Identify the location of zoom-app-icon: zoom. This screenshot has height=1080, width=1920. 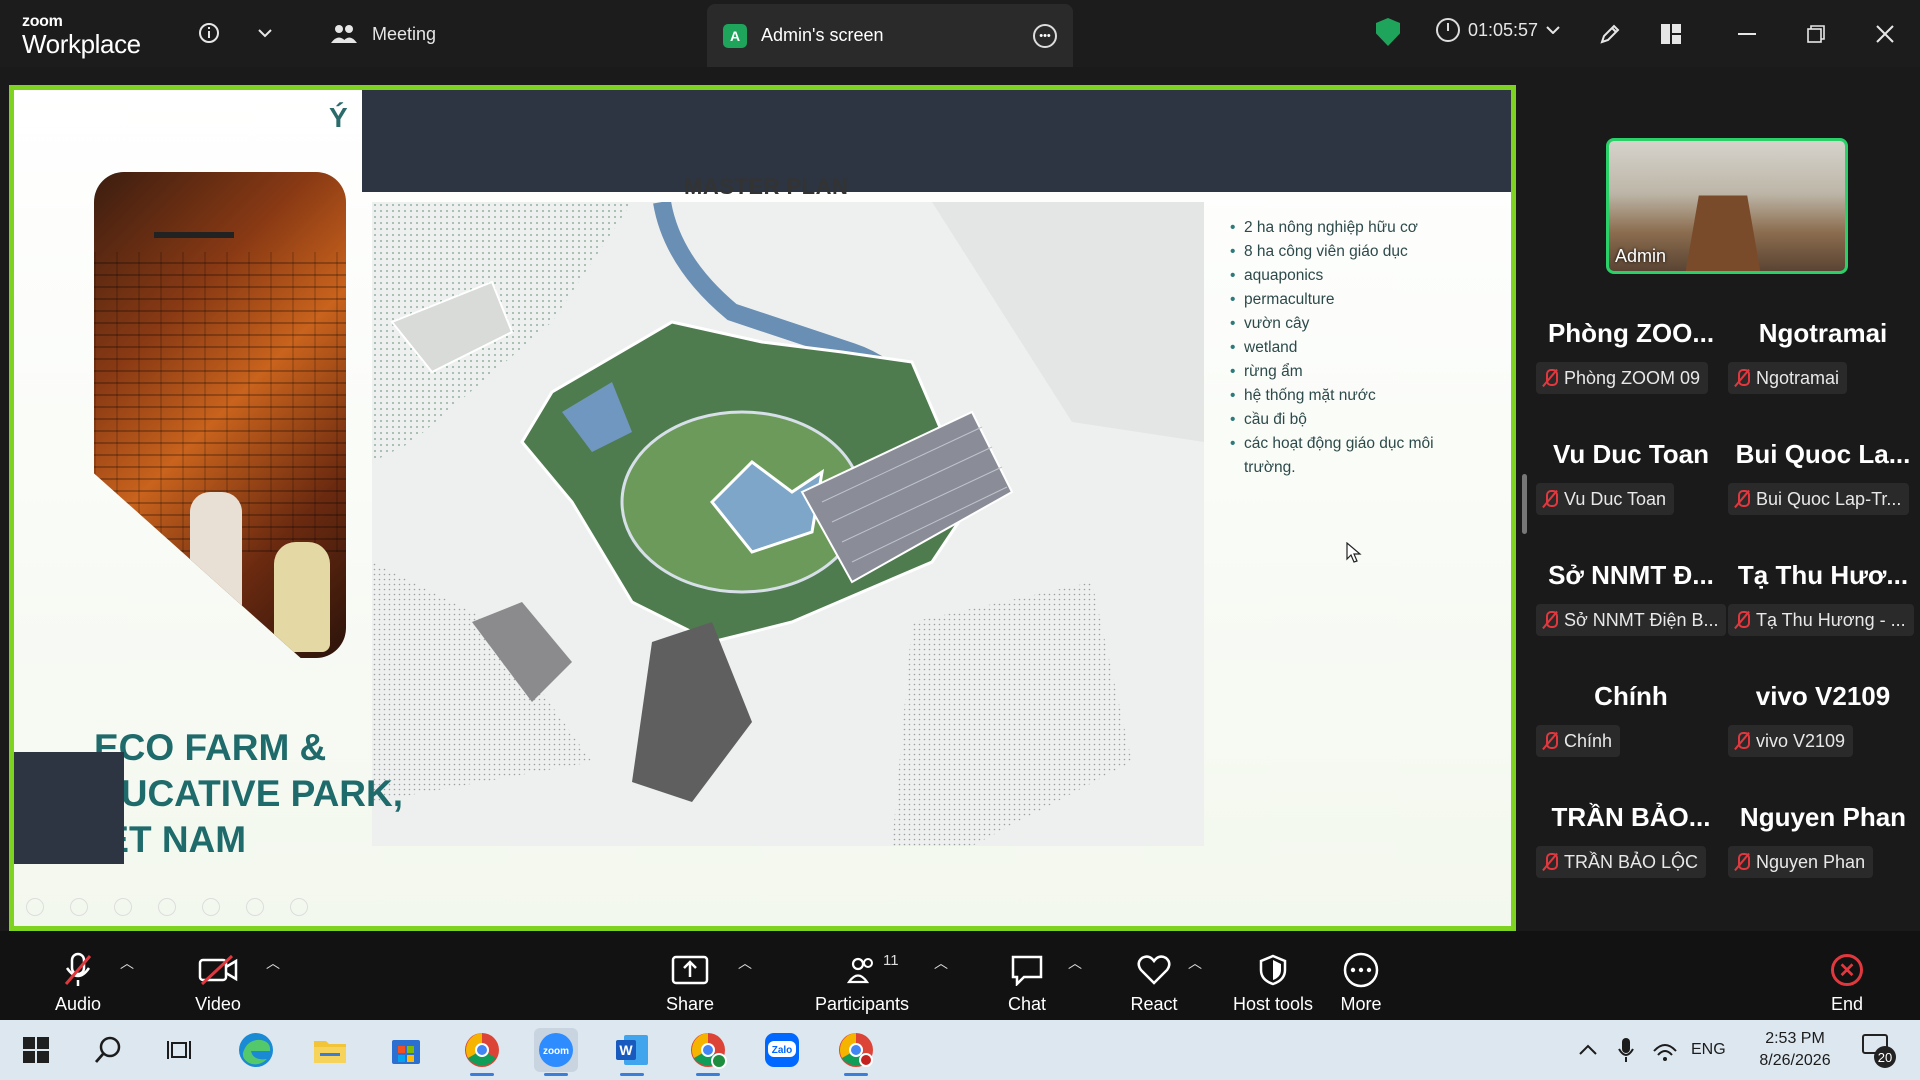
(556, 1052).